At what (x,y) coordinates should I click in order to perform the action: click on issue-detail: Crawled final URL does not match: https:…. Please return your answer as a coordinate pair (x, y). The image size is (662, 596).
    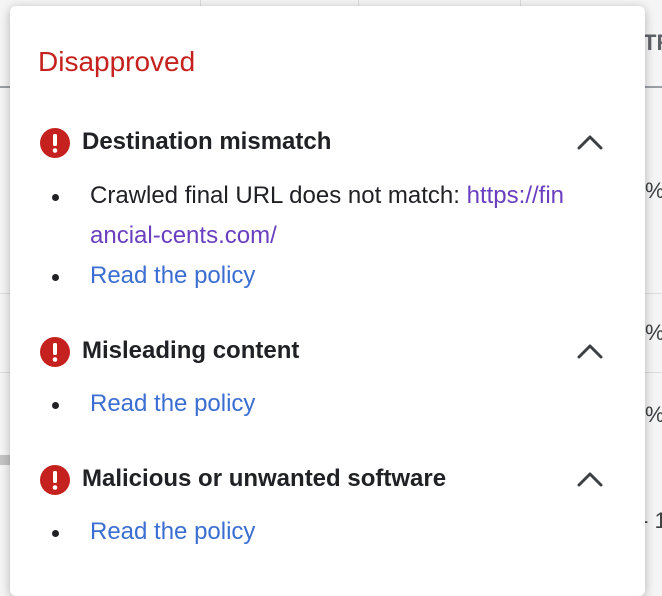
    Looking at the image, I should click on (327, 196).